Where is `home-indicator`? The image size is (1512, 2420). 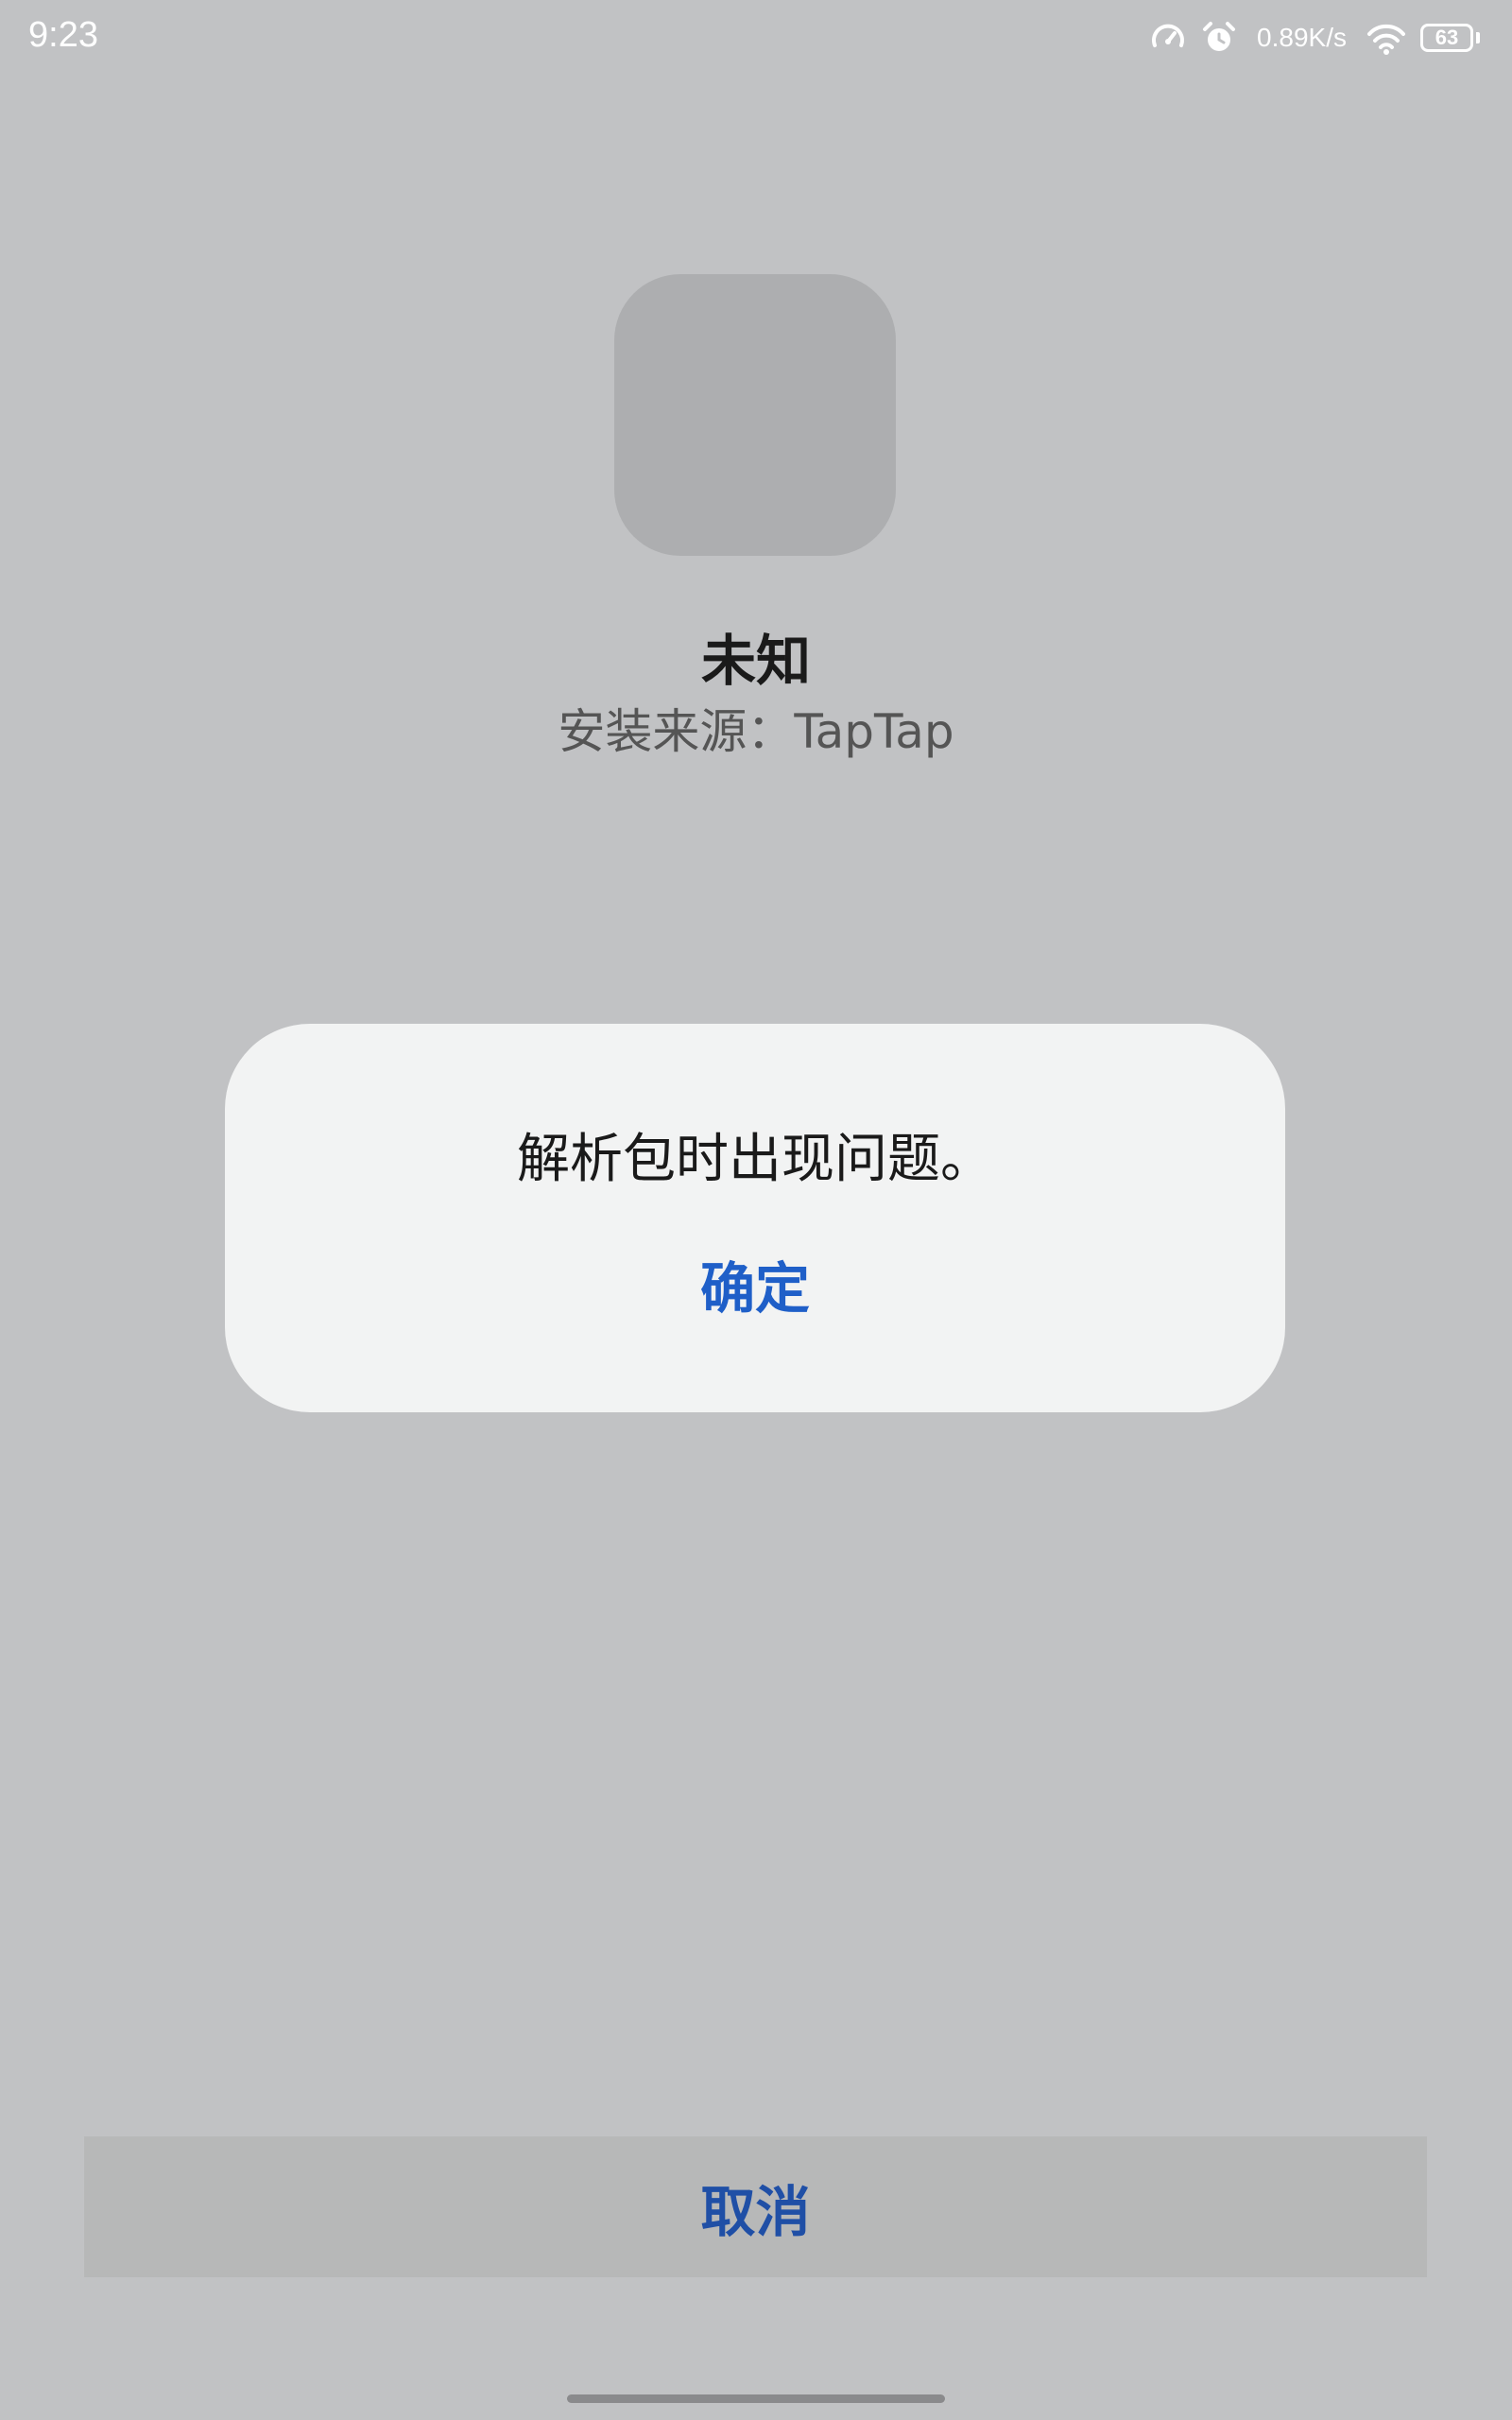 home-indicator is located at coordinates (756, 2398).